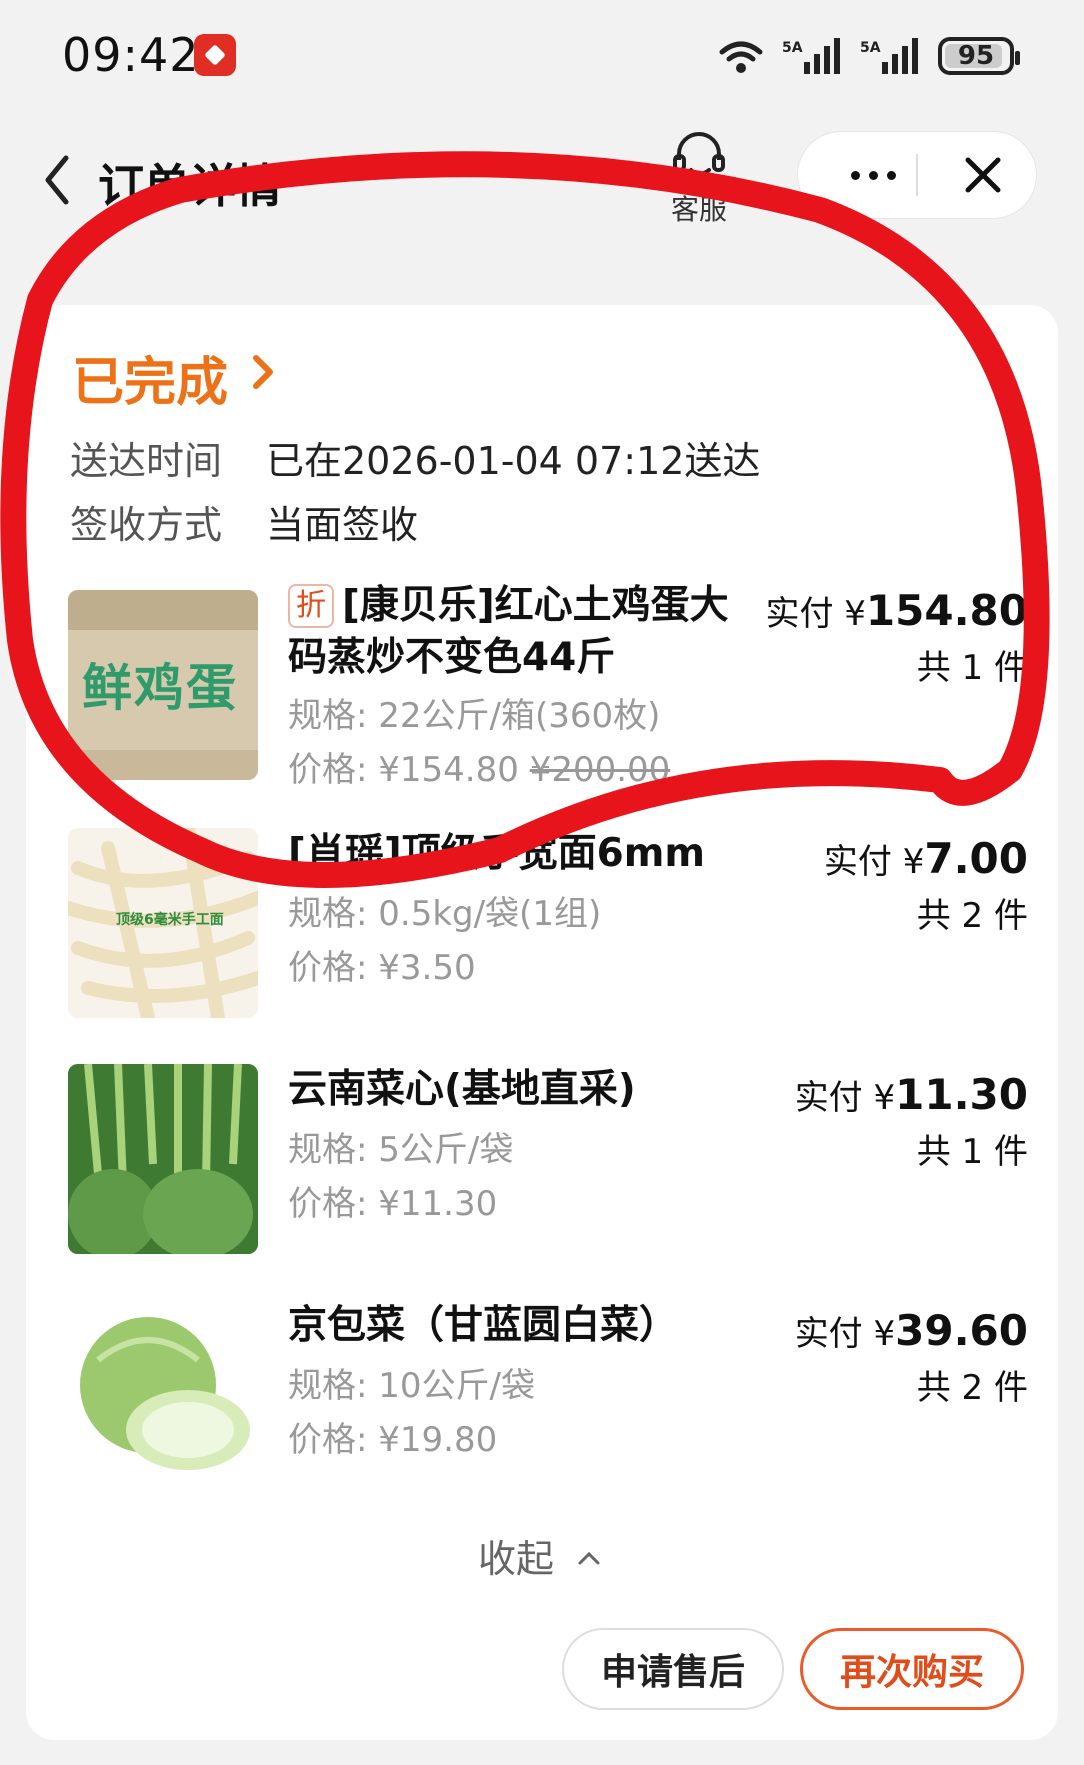  What do you see at coordinates (411, 1386) in the screenshot?
I see `product-spec: 规格: 10公斤/袋` at bounding box center [411, 1386].